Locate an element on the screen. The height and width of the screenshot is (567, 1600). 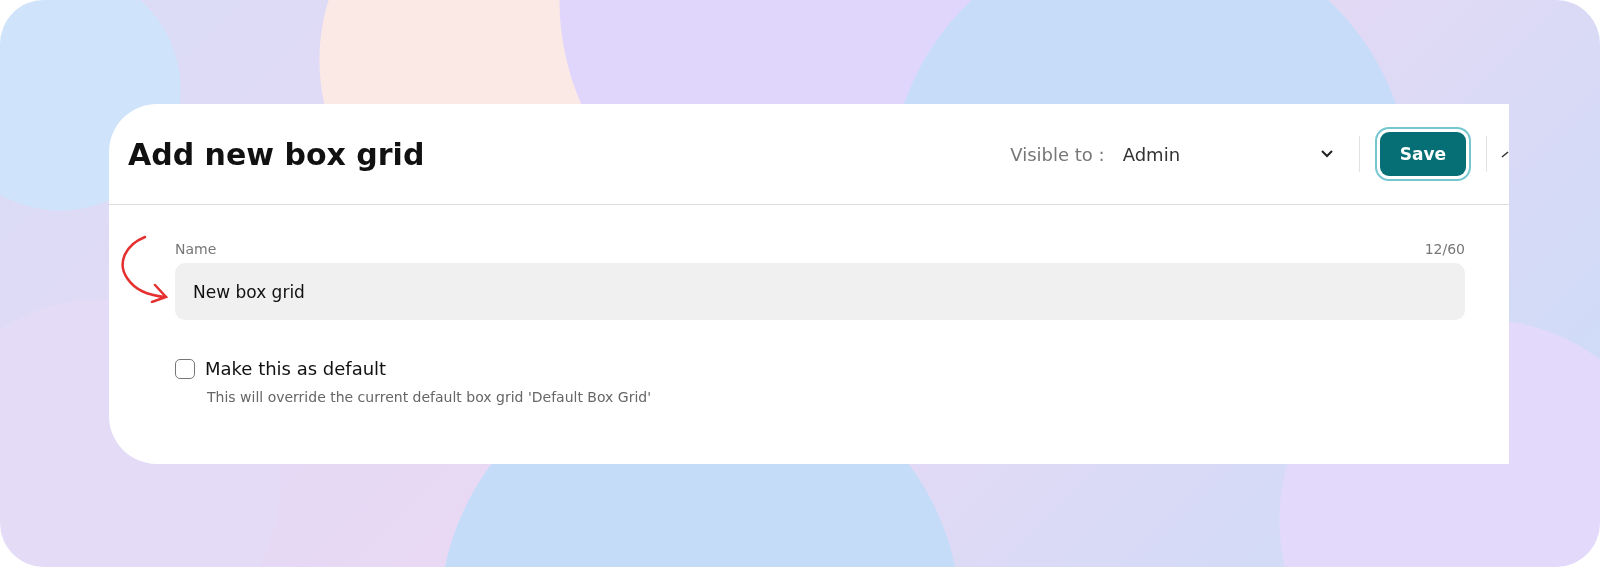
chevron-up-icon is located at coordinates (1505, 154).